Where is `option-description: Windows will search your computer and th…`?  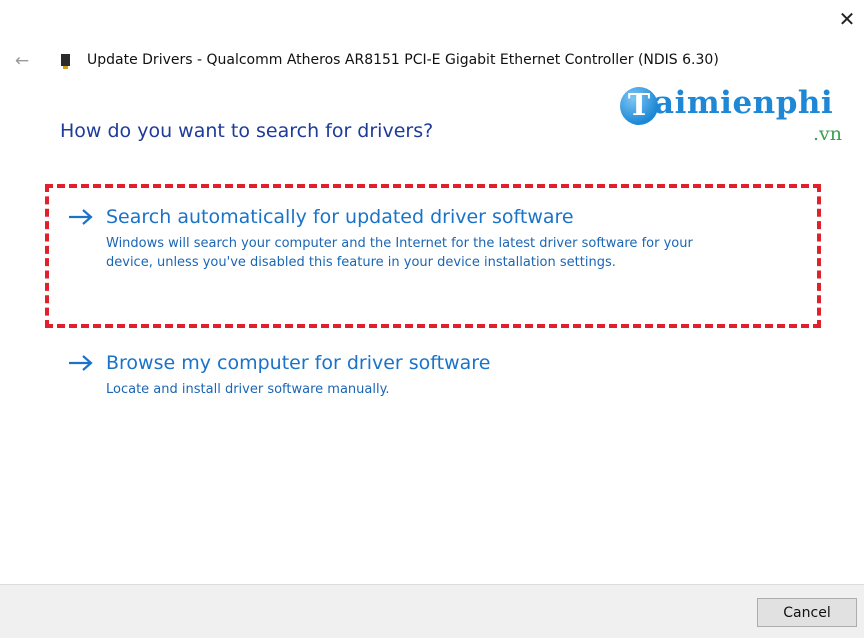
option-description: Windows will search your computer and th… is located at coordinates (399, 253).